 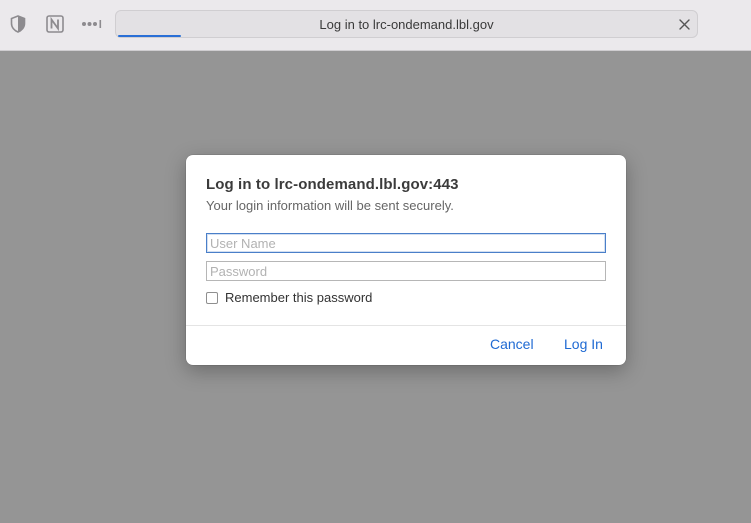 What do you see at coordinates (55, 24) in the screenshot?
I see `notion-app-icon` at bounding box center [55, 24].